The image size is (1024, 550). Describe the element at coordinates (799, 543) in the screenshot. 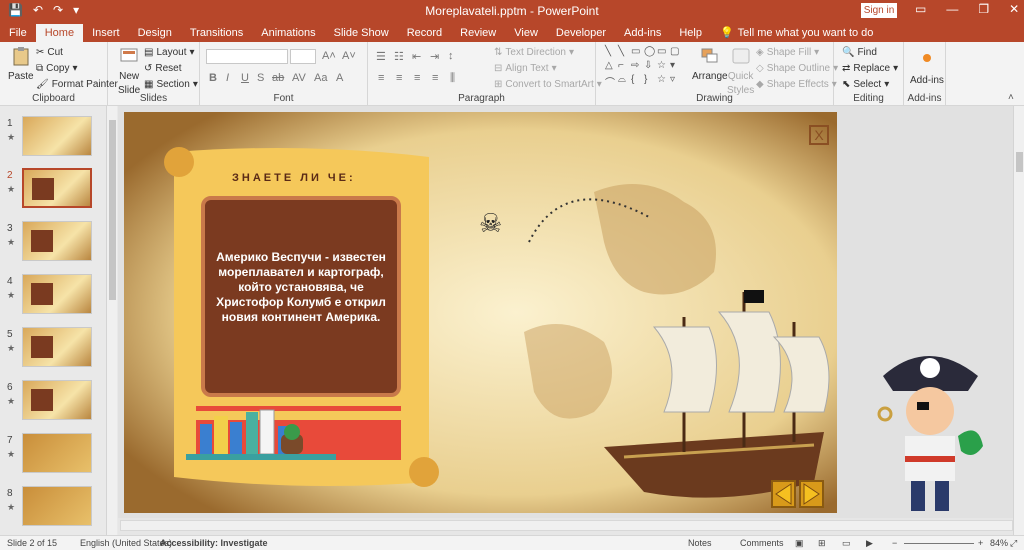

I see `normal-view-icon: ▣` at that location.